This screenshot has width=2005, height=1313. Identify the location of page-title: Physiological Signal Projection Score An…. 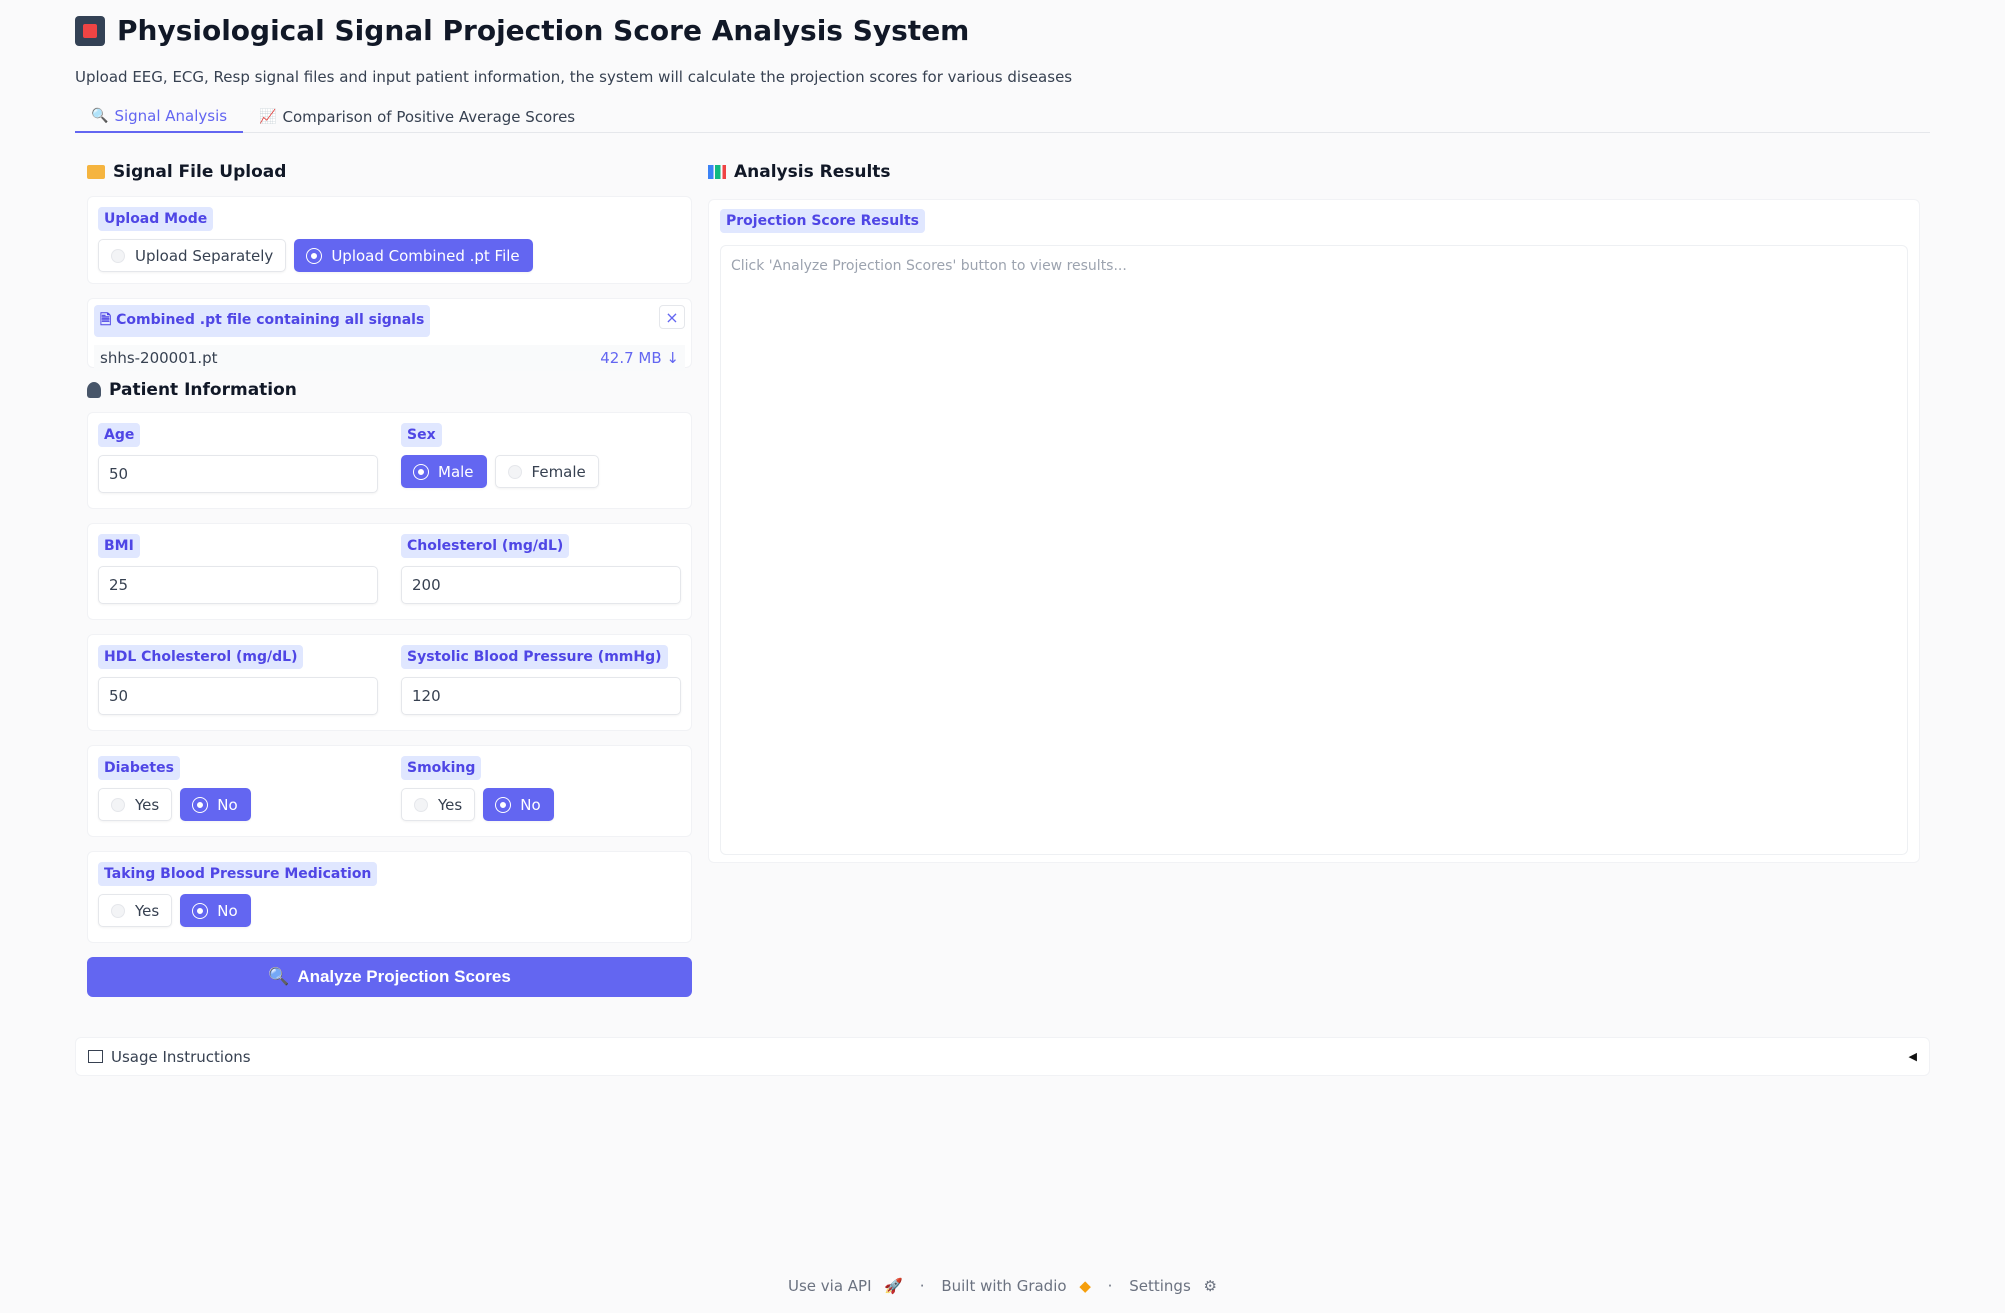
(522, 30).